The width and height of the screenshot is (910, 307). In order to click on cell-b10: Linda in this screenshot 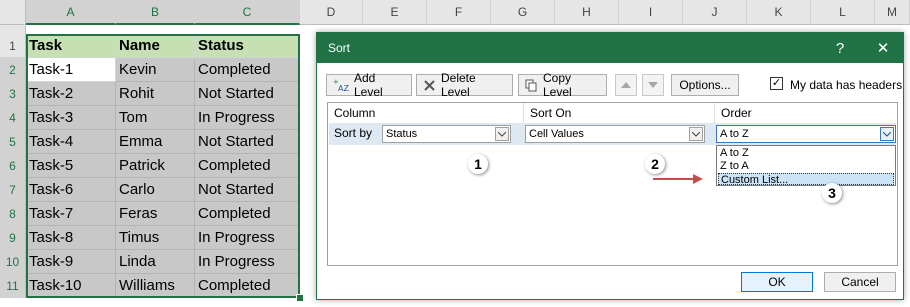, I will do `click(155, 262)`.